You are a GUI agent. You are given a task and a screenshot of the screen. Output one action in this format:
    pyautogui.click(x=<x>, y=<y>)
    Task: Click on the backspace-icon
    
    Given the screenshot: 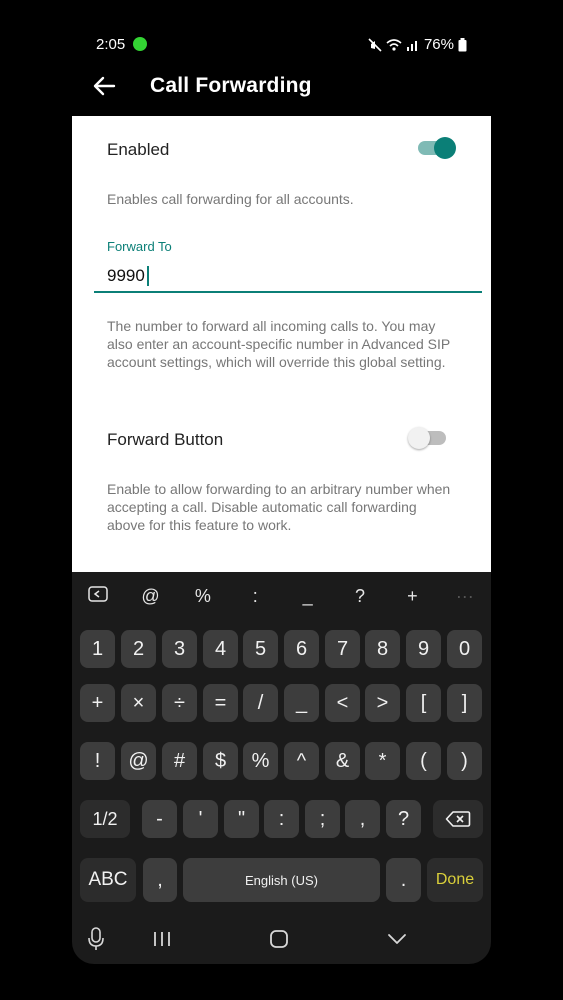 What is the action you would take?
    pyautogui.click(x=458, y=819)
    